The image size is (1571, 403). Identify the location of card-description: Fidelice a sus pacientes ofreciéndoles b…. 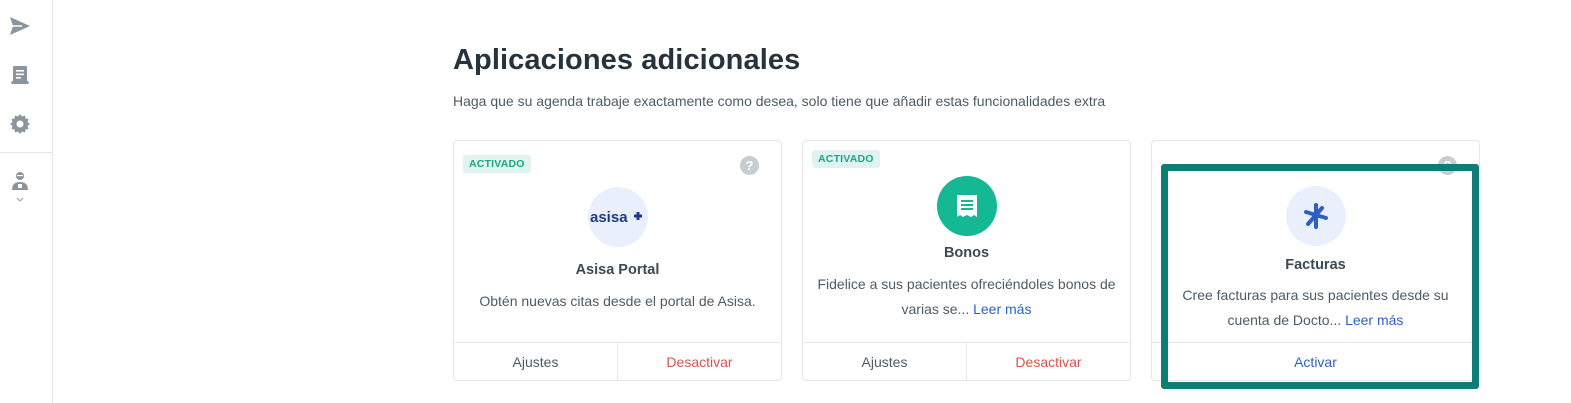
(966, 297).